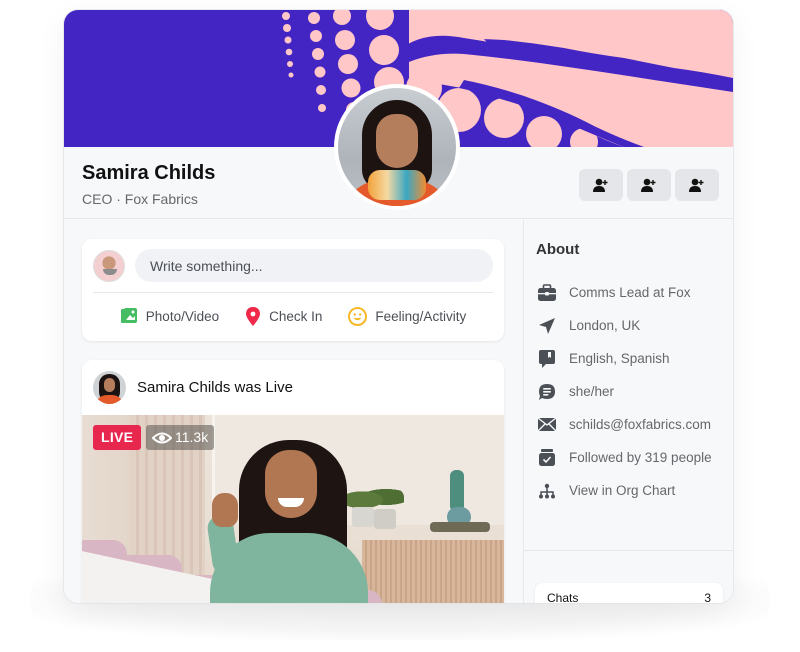  Describe the element at coordinates (109, 266) in the screenshot. I see `current-user-avatar` at that location.